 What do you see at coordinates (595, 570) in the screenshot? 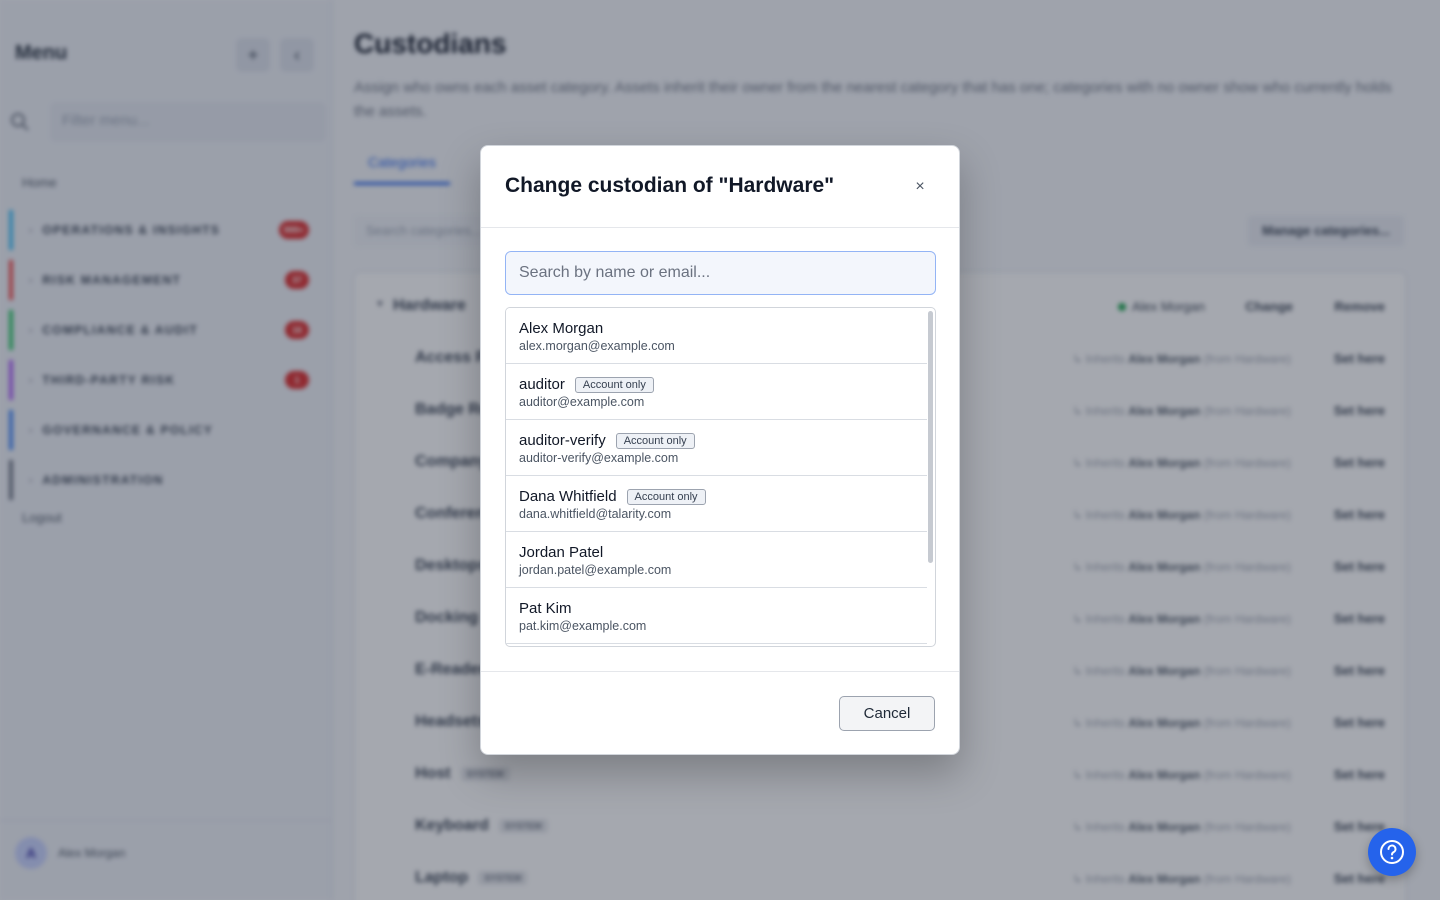
I see `custodian-email: jordan.patel@example.com` at bounding box center [595, 570].